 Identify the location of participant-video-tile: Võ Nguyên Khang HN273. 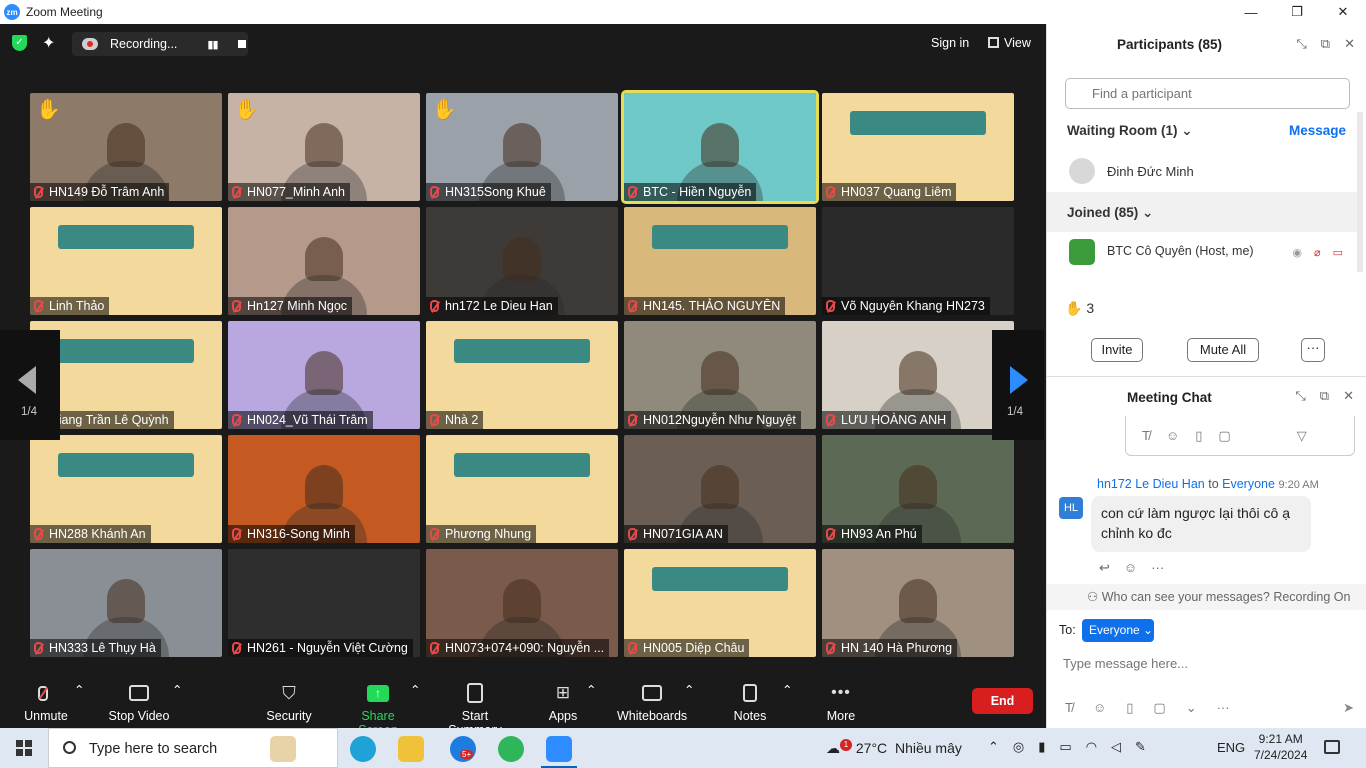
(918, 261).